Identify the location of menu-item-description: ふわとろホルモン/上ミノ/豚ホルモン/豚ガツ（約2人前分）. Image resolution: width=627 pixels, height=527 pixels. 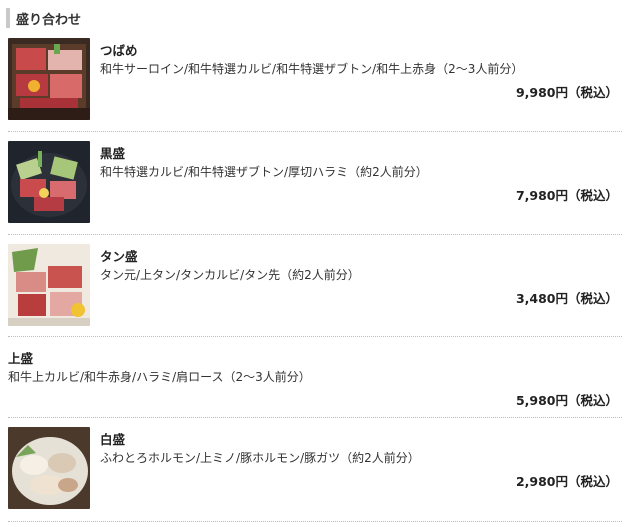
(260, 458).